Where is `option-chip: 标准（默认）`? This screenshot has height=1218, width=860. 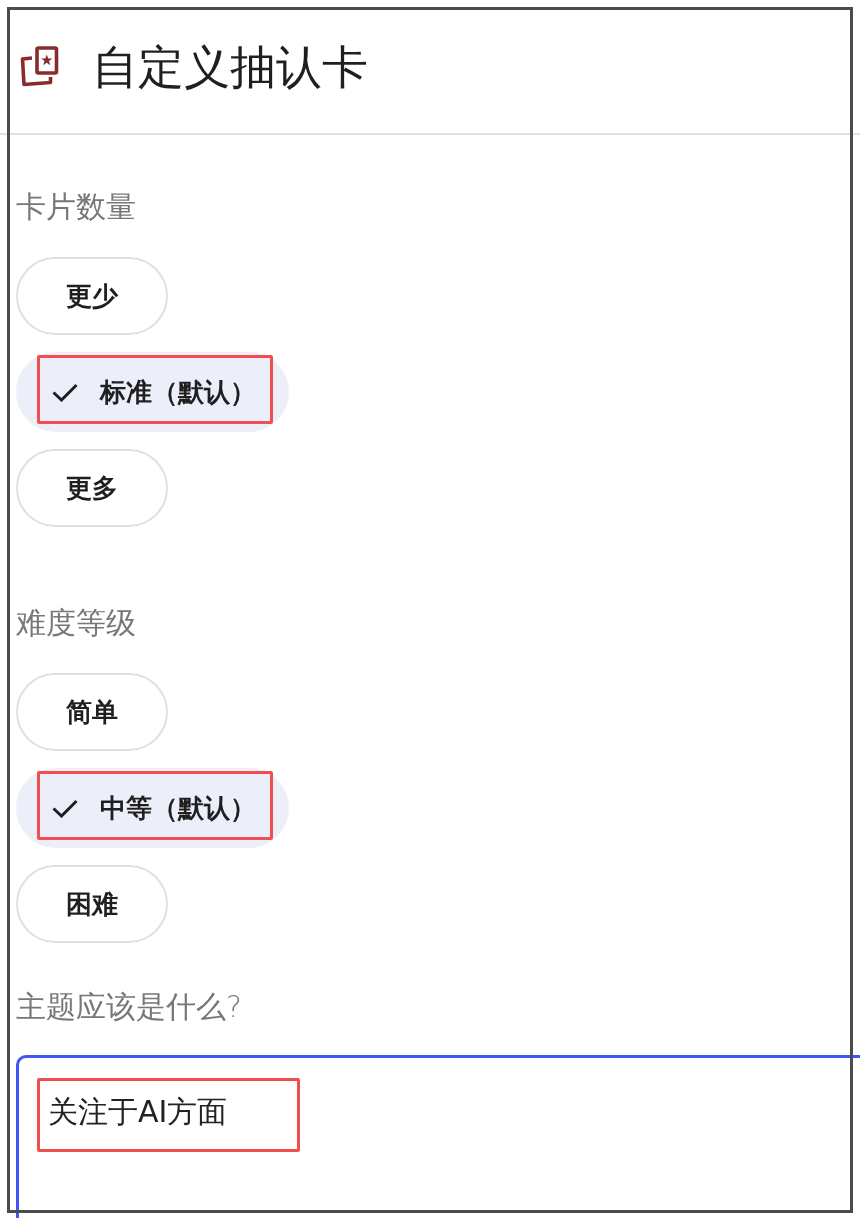
option-chip: 标准（默认） is located at coordinates (152, 392).